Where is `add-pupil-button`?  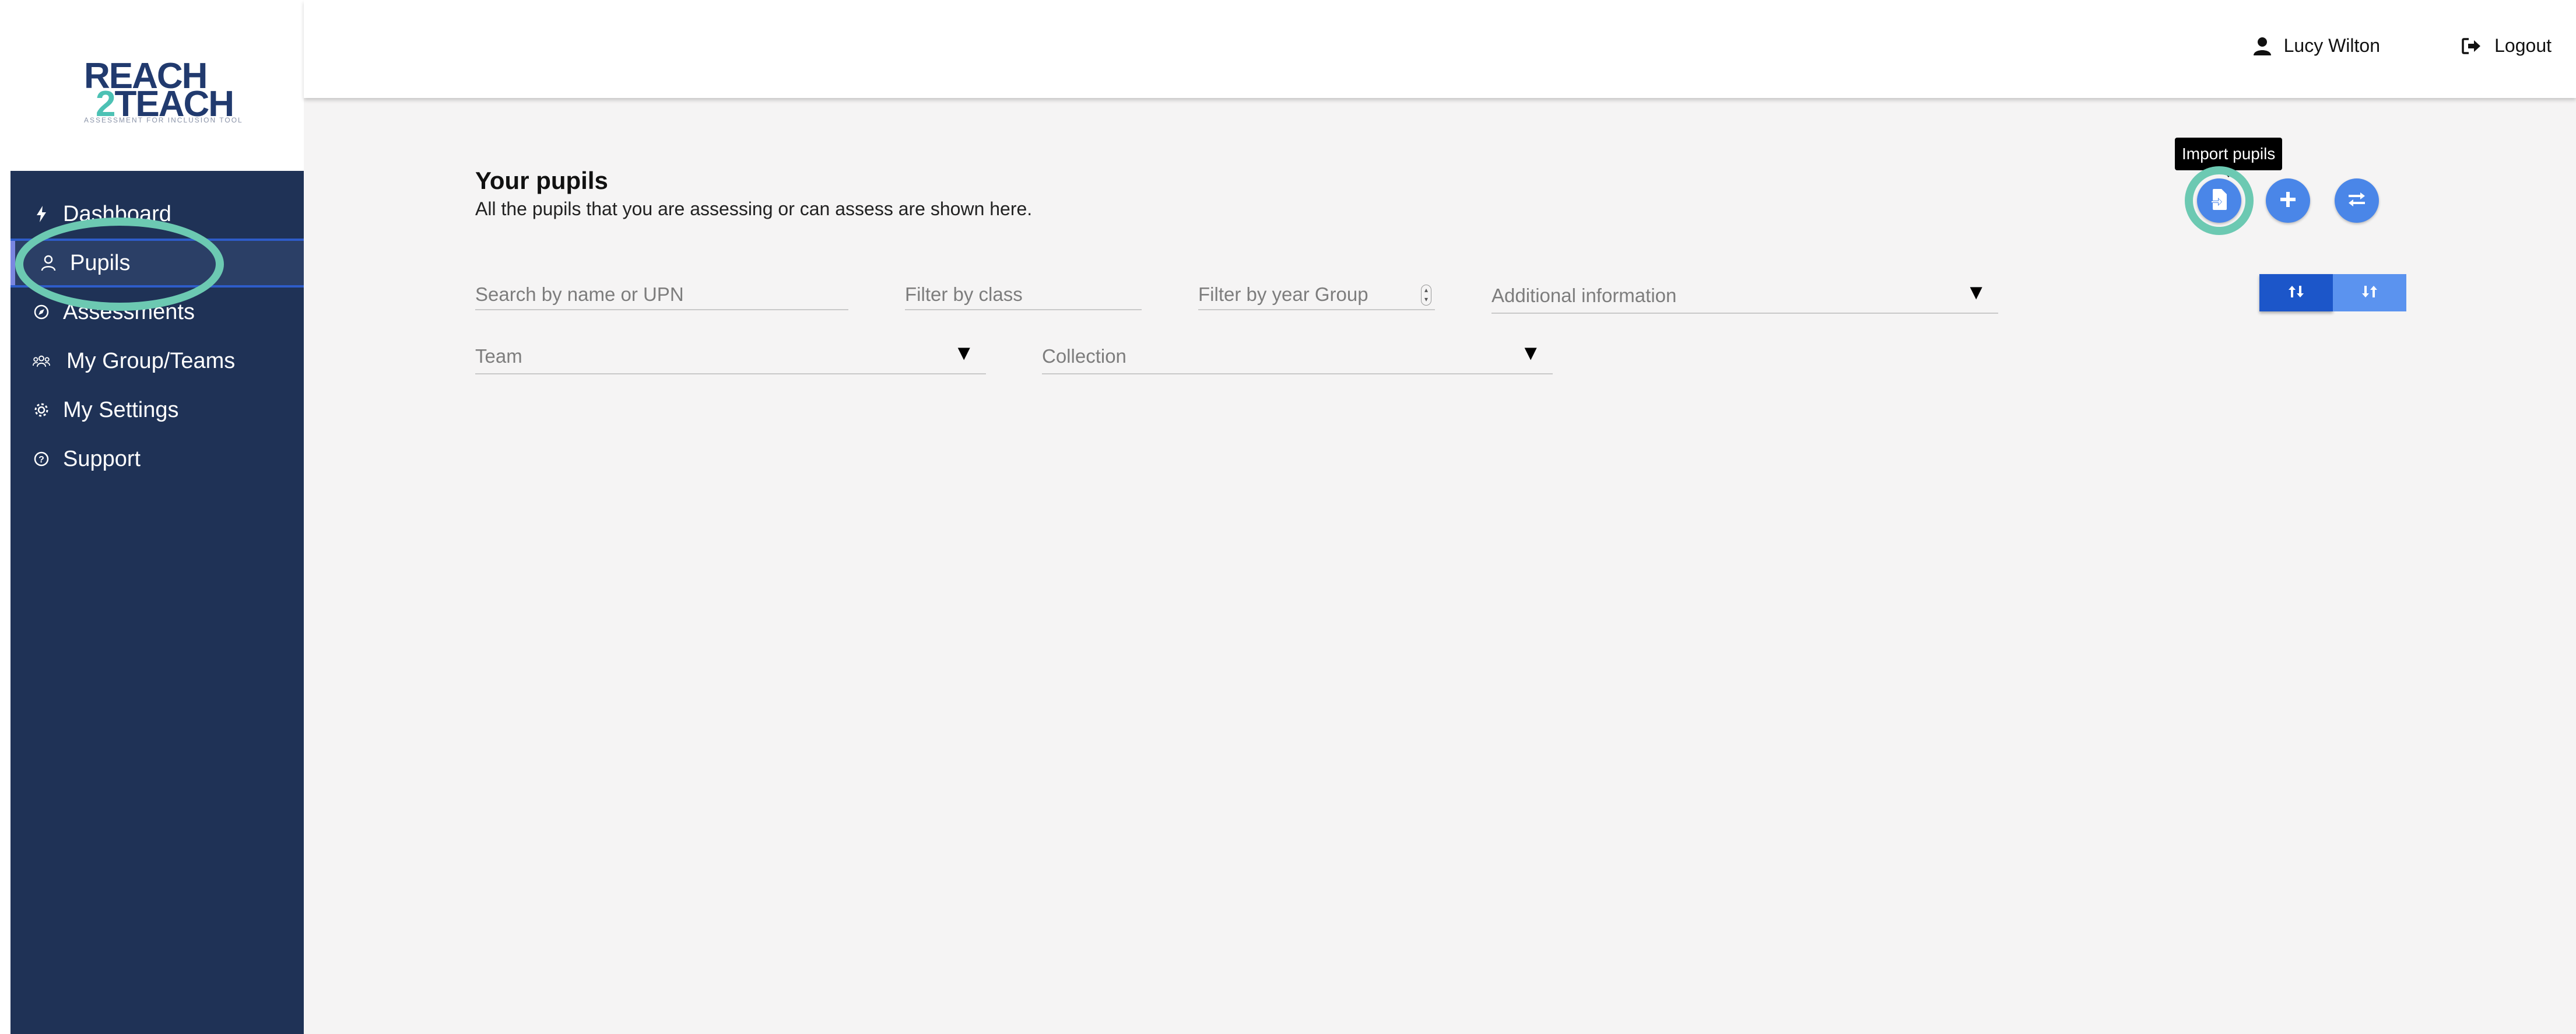 add-pupil-button is located at coordinates (2288, 200).